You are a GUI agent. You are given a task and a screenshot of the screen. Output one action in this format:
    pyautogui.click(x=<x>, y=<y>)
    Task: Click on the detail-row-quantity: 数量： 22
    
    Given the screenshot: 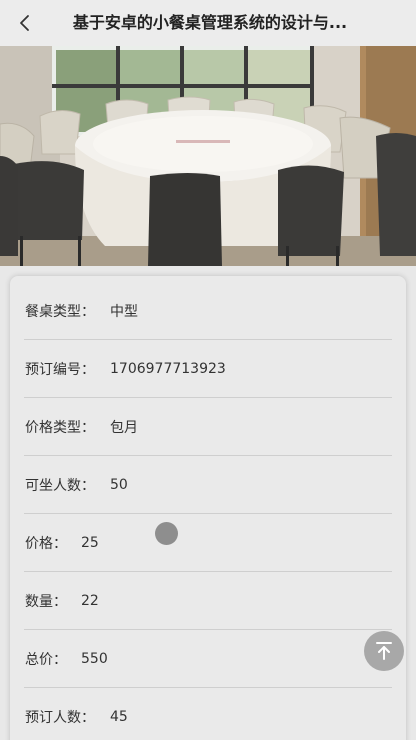 What is the action you would take?
    pyautogui.click(x=208, y=601)
    